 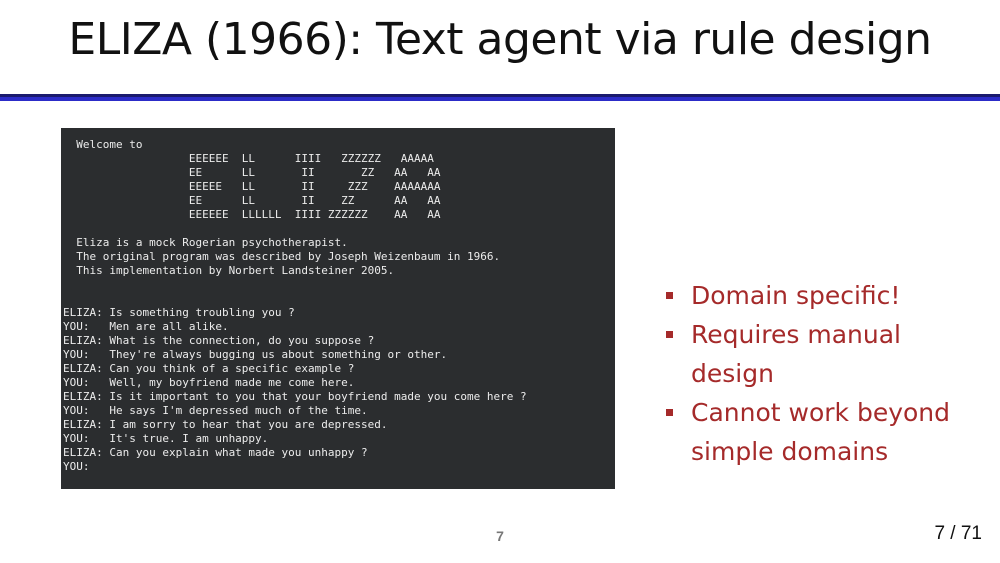 I want to click on title-divider-light, so click(x=500, y=99).